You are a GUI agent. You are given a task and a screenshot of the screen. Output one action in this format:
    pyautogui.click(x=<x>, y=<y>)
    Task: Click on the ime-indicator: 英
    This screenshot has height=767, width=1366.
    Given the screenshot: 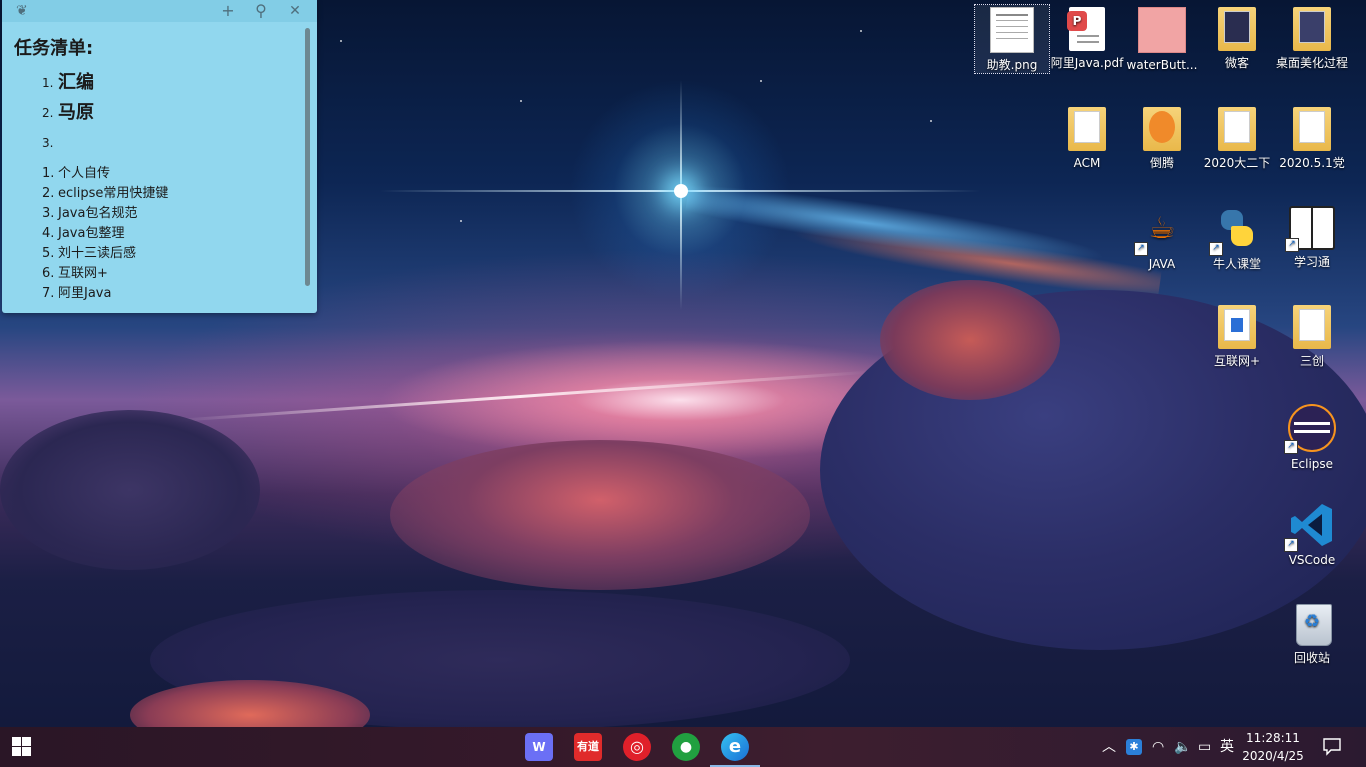 What is the action you would take?
    pyautogui.click(x=1227, y=747)
    